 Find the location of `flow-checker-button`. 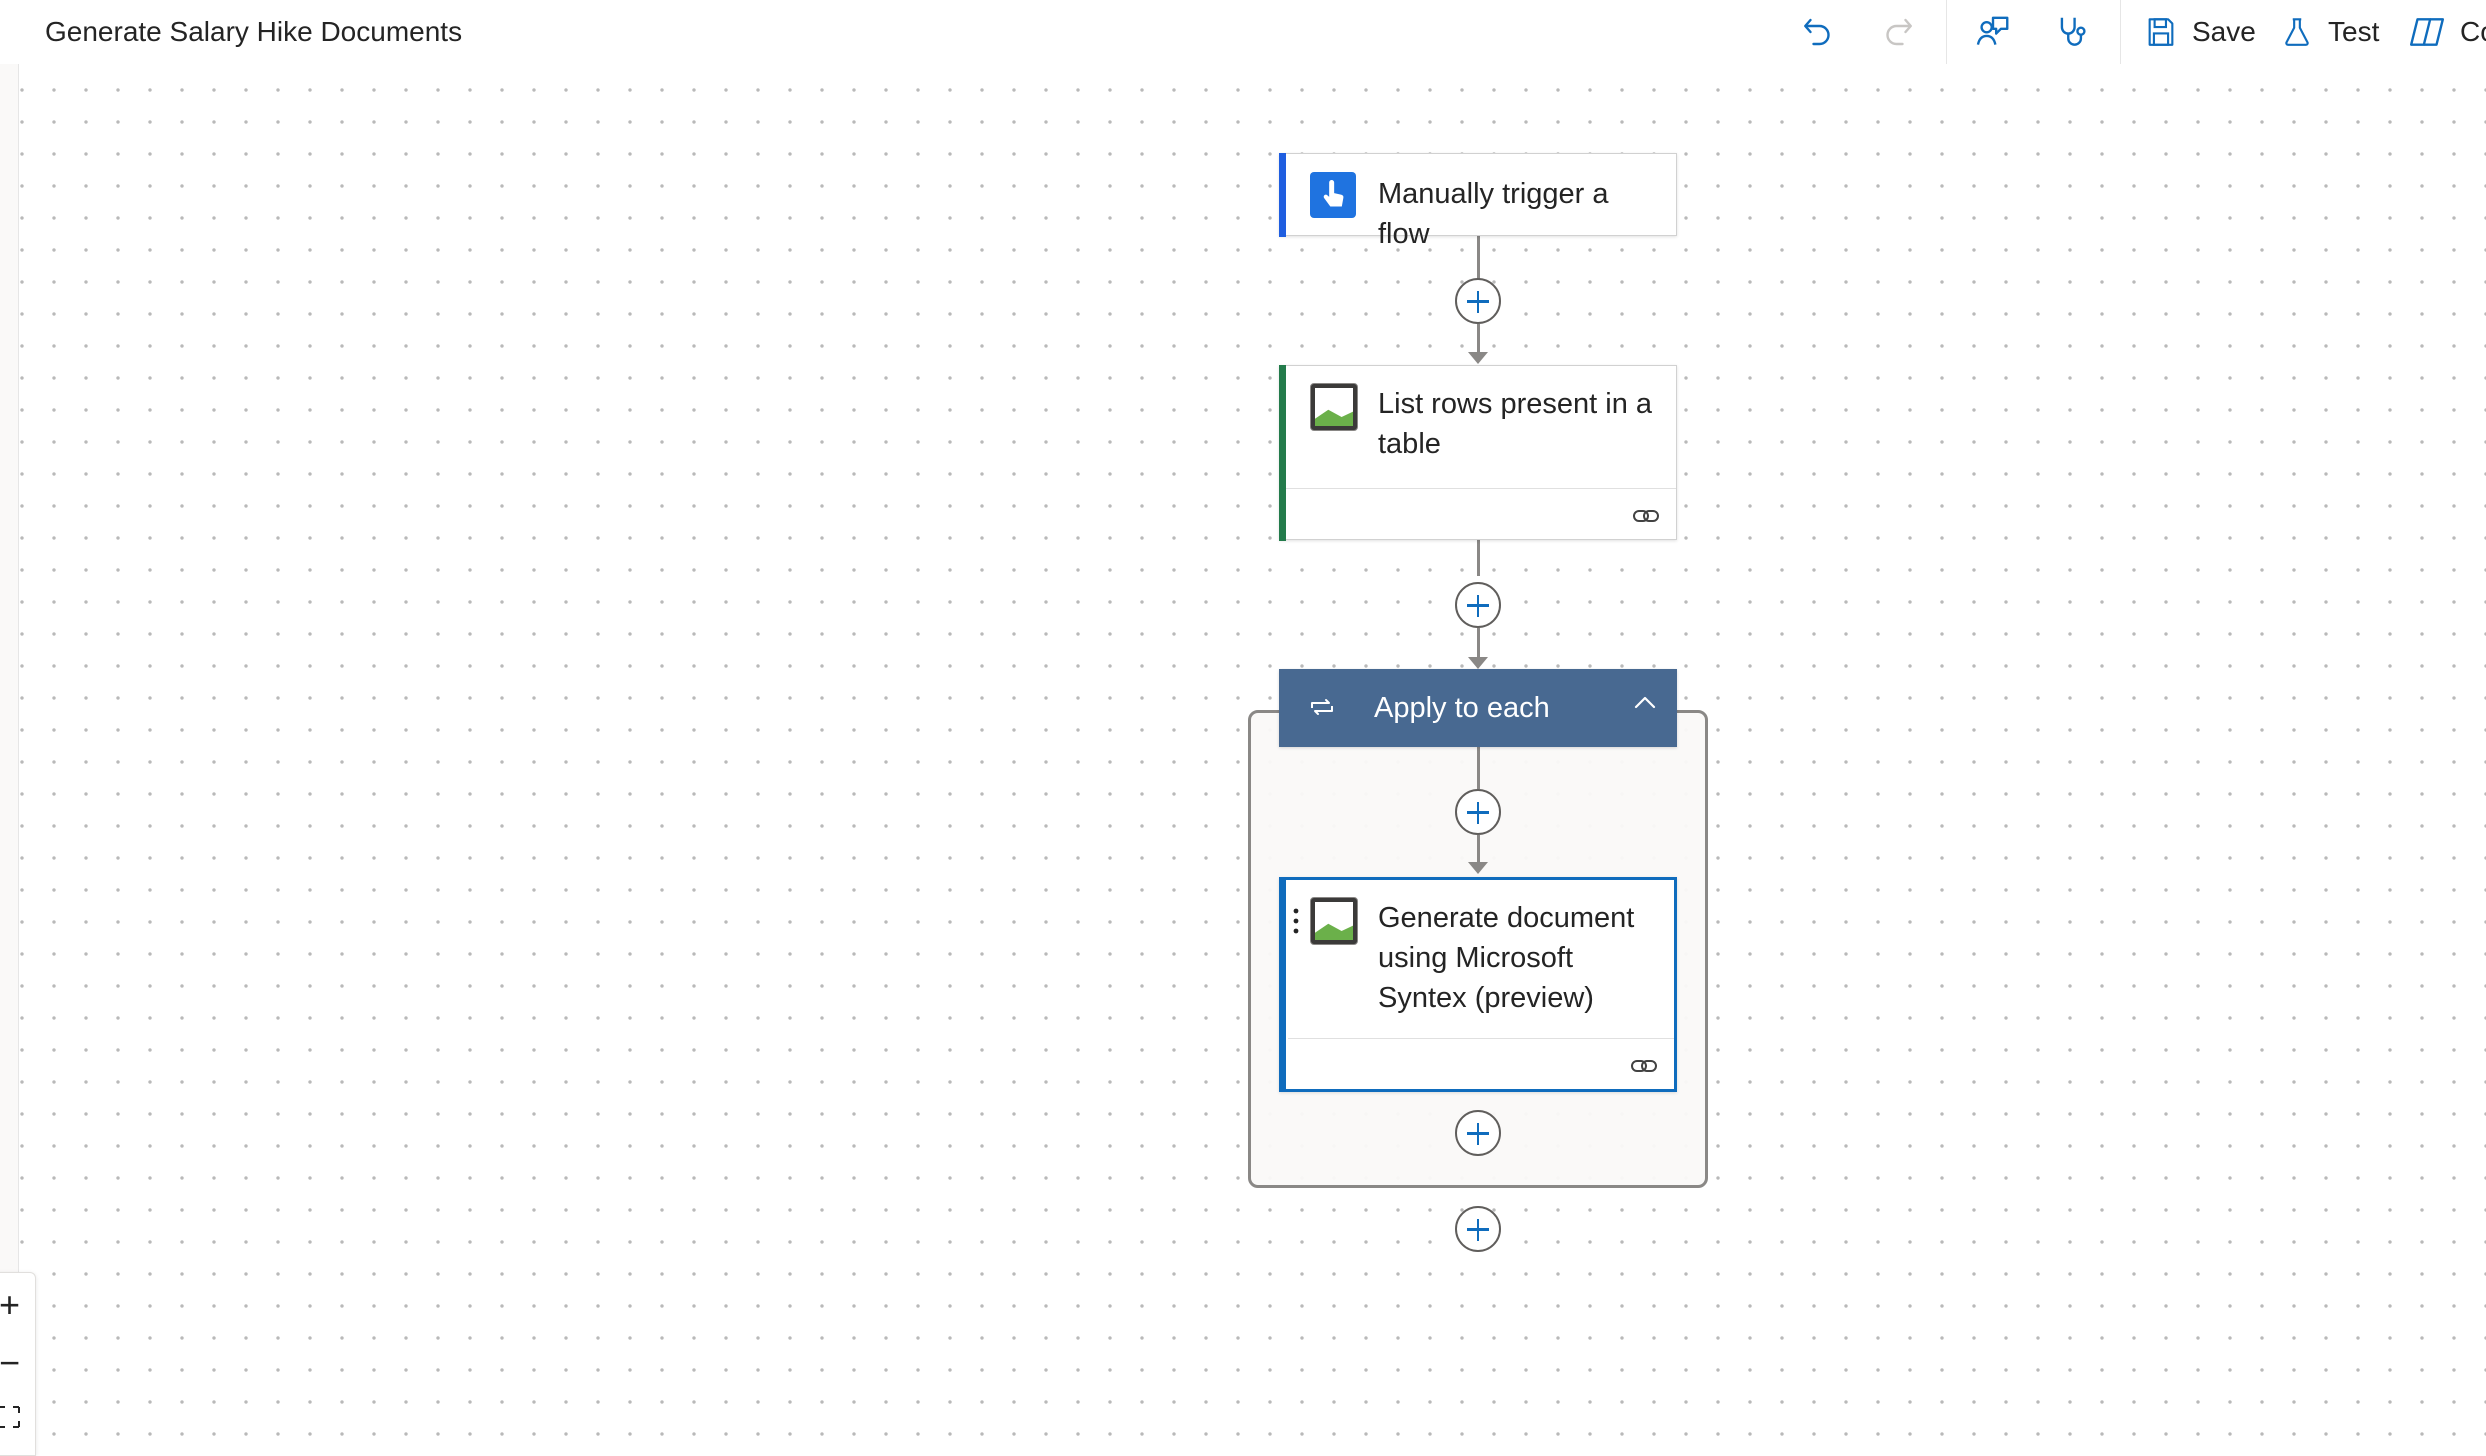

flow-checker-button is located at coordinates (2073, 32).